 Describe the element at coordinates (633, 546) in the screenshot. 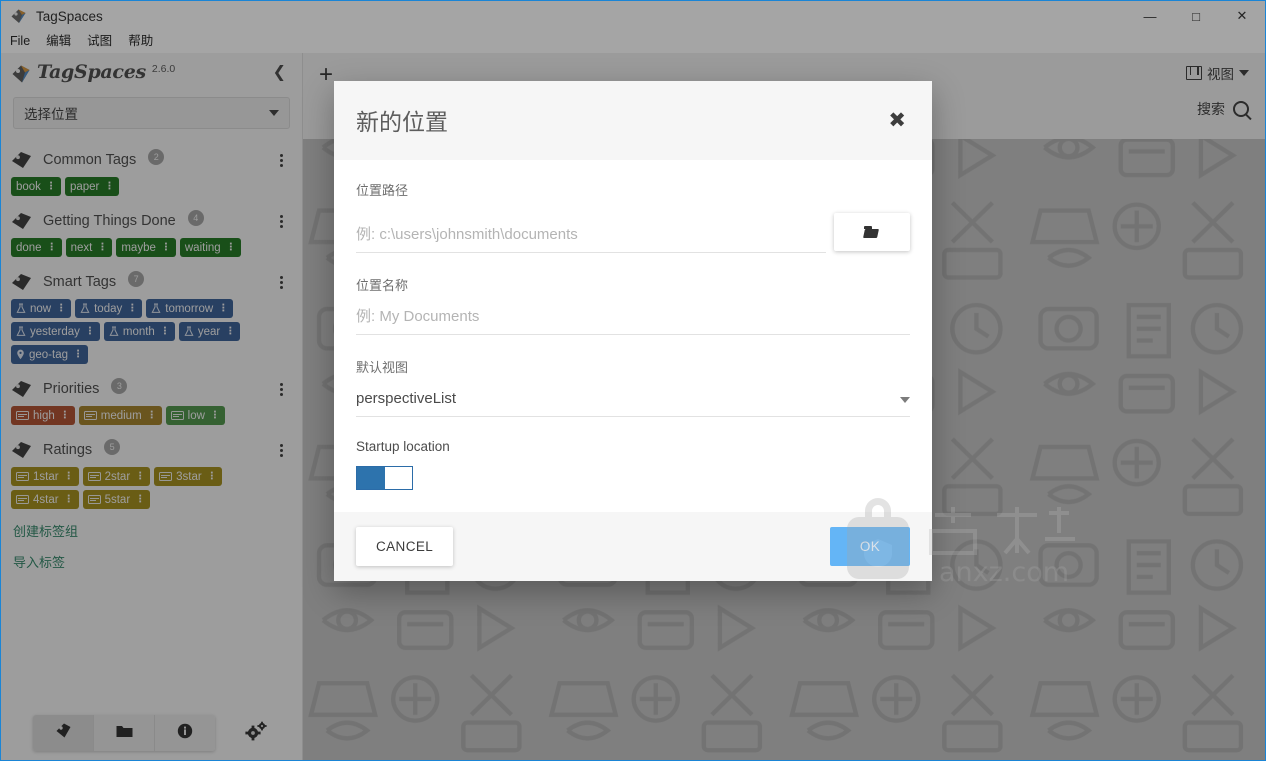

I see `dialog-footer: CANCEL OK` at that location.